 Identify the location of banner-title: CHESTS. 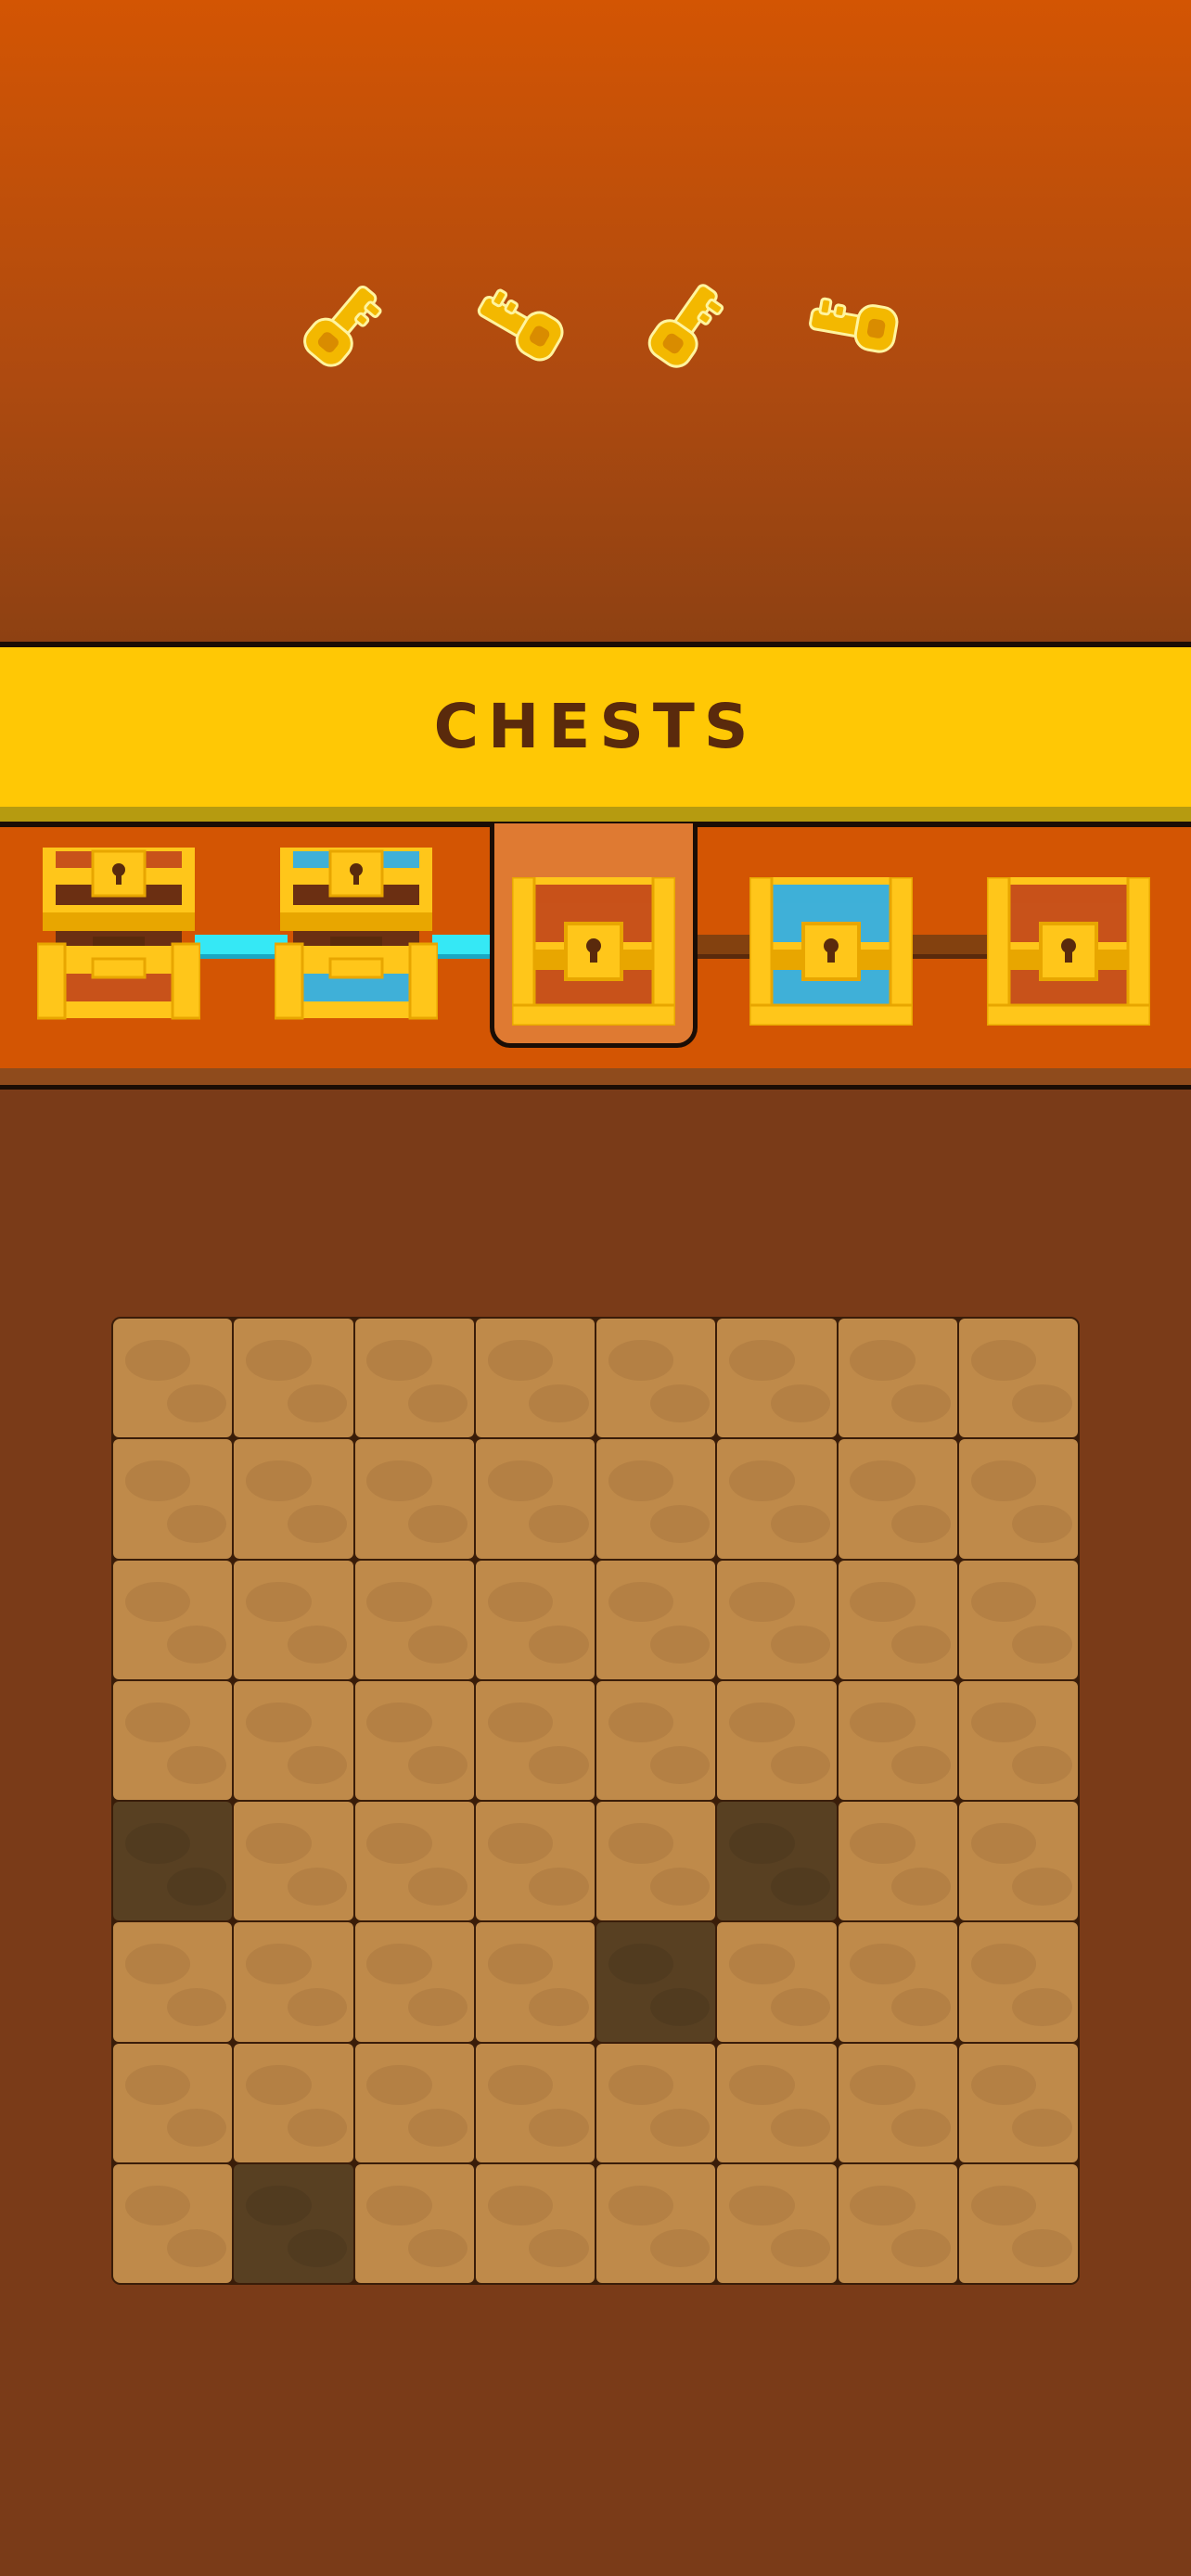
(595, 726).